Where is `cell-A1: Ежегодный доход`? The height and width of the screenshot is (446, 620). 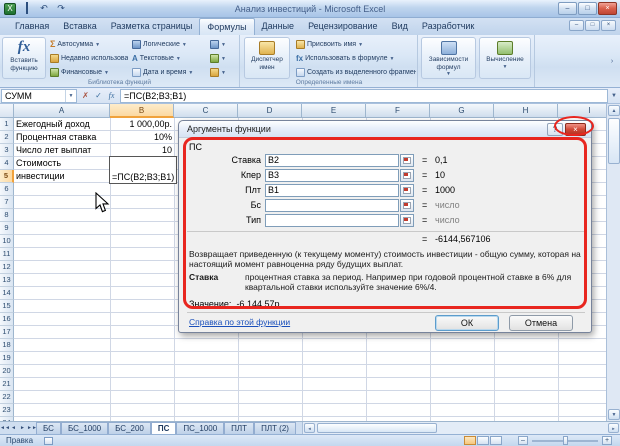 cell-A1: Ежегодный доход is located at coordinates (62, 124).